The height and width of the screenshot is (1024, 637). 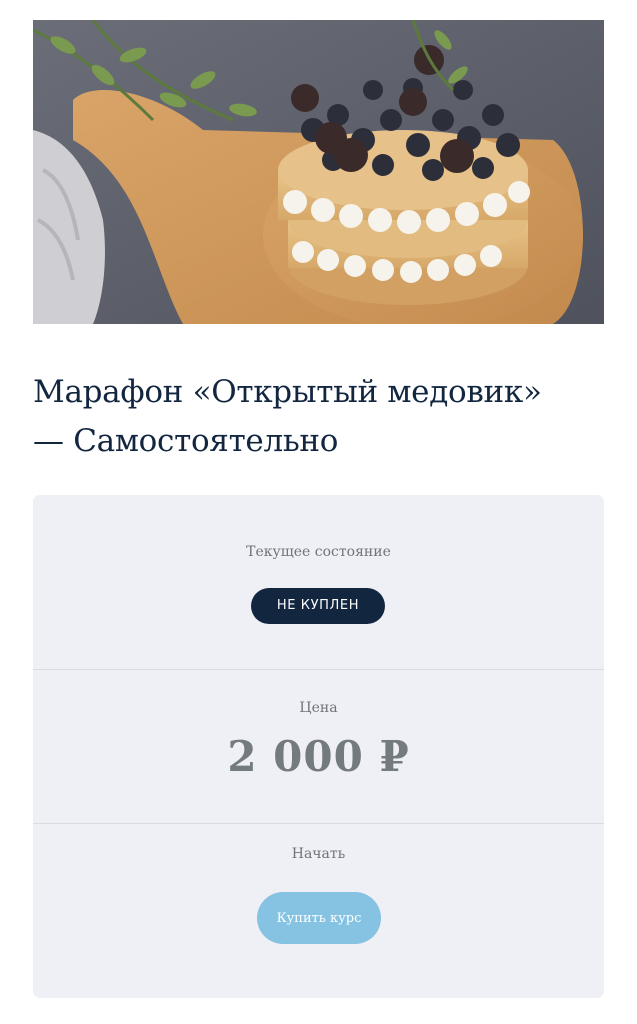 I want to click on status-badge: НЕ КУПЛЕН, so click(x=318, y=606).